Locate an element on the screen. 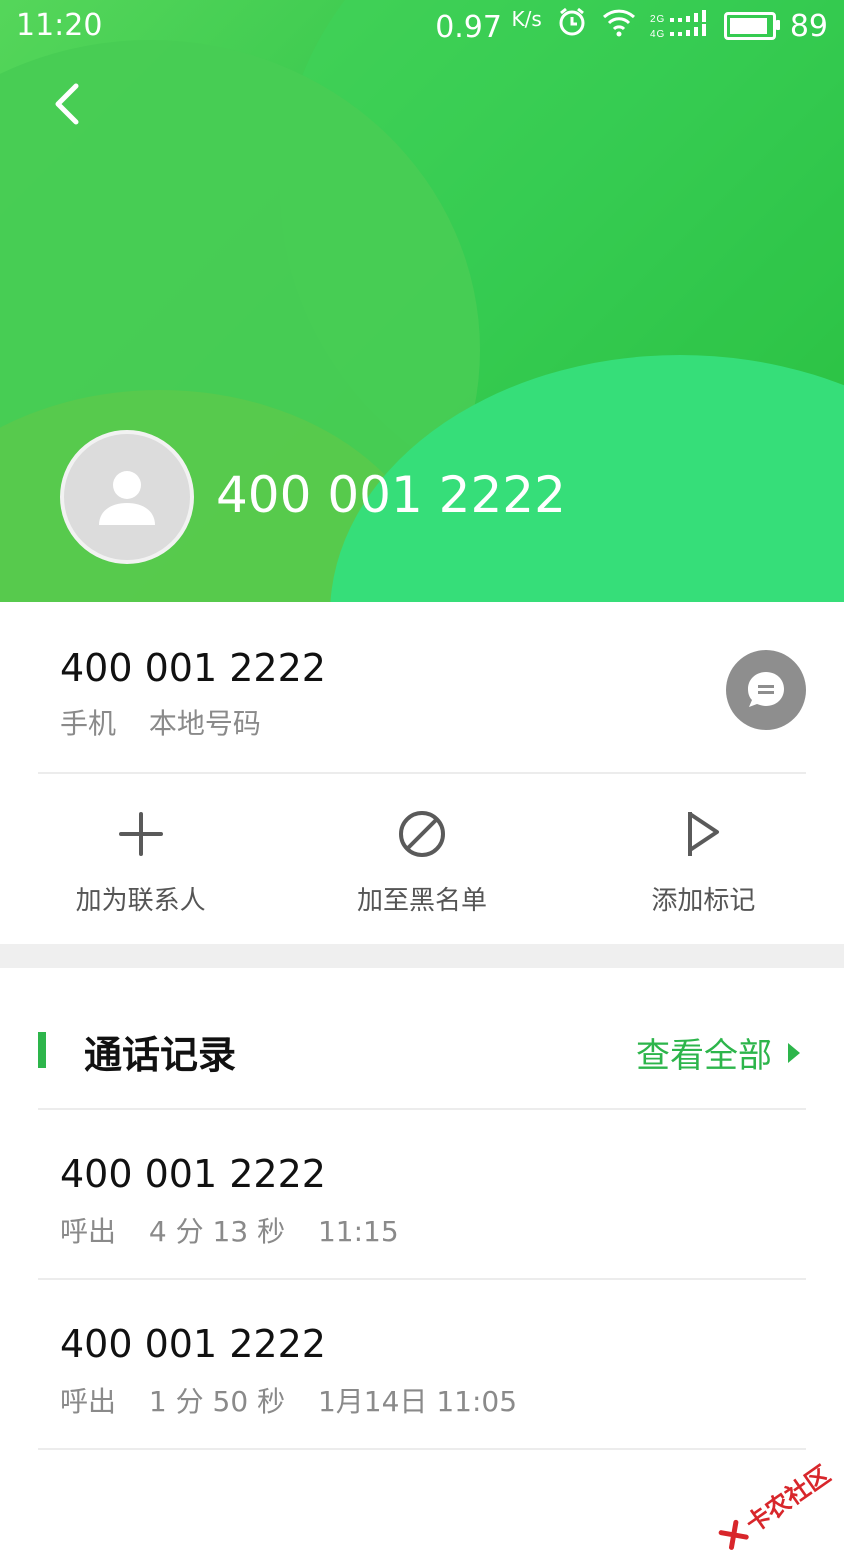 This screenshot has width=844, height=1556. call-log-header: 通话记录 查看全部 is located at coordinates (422, 1050).